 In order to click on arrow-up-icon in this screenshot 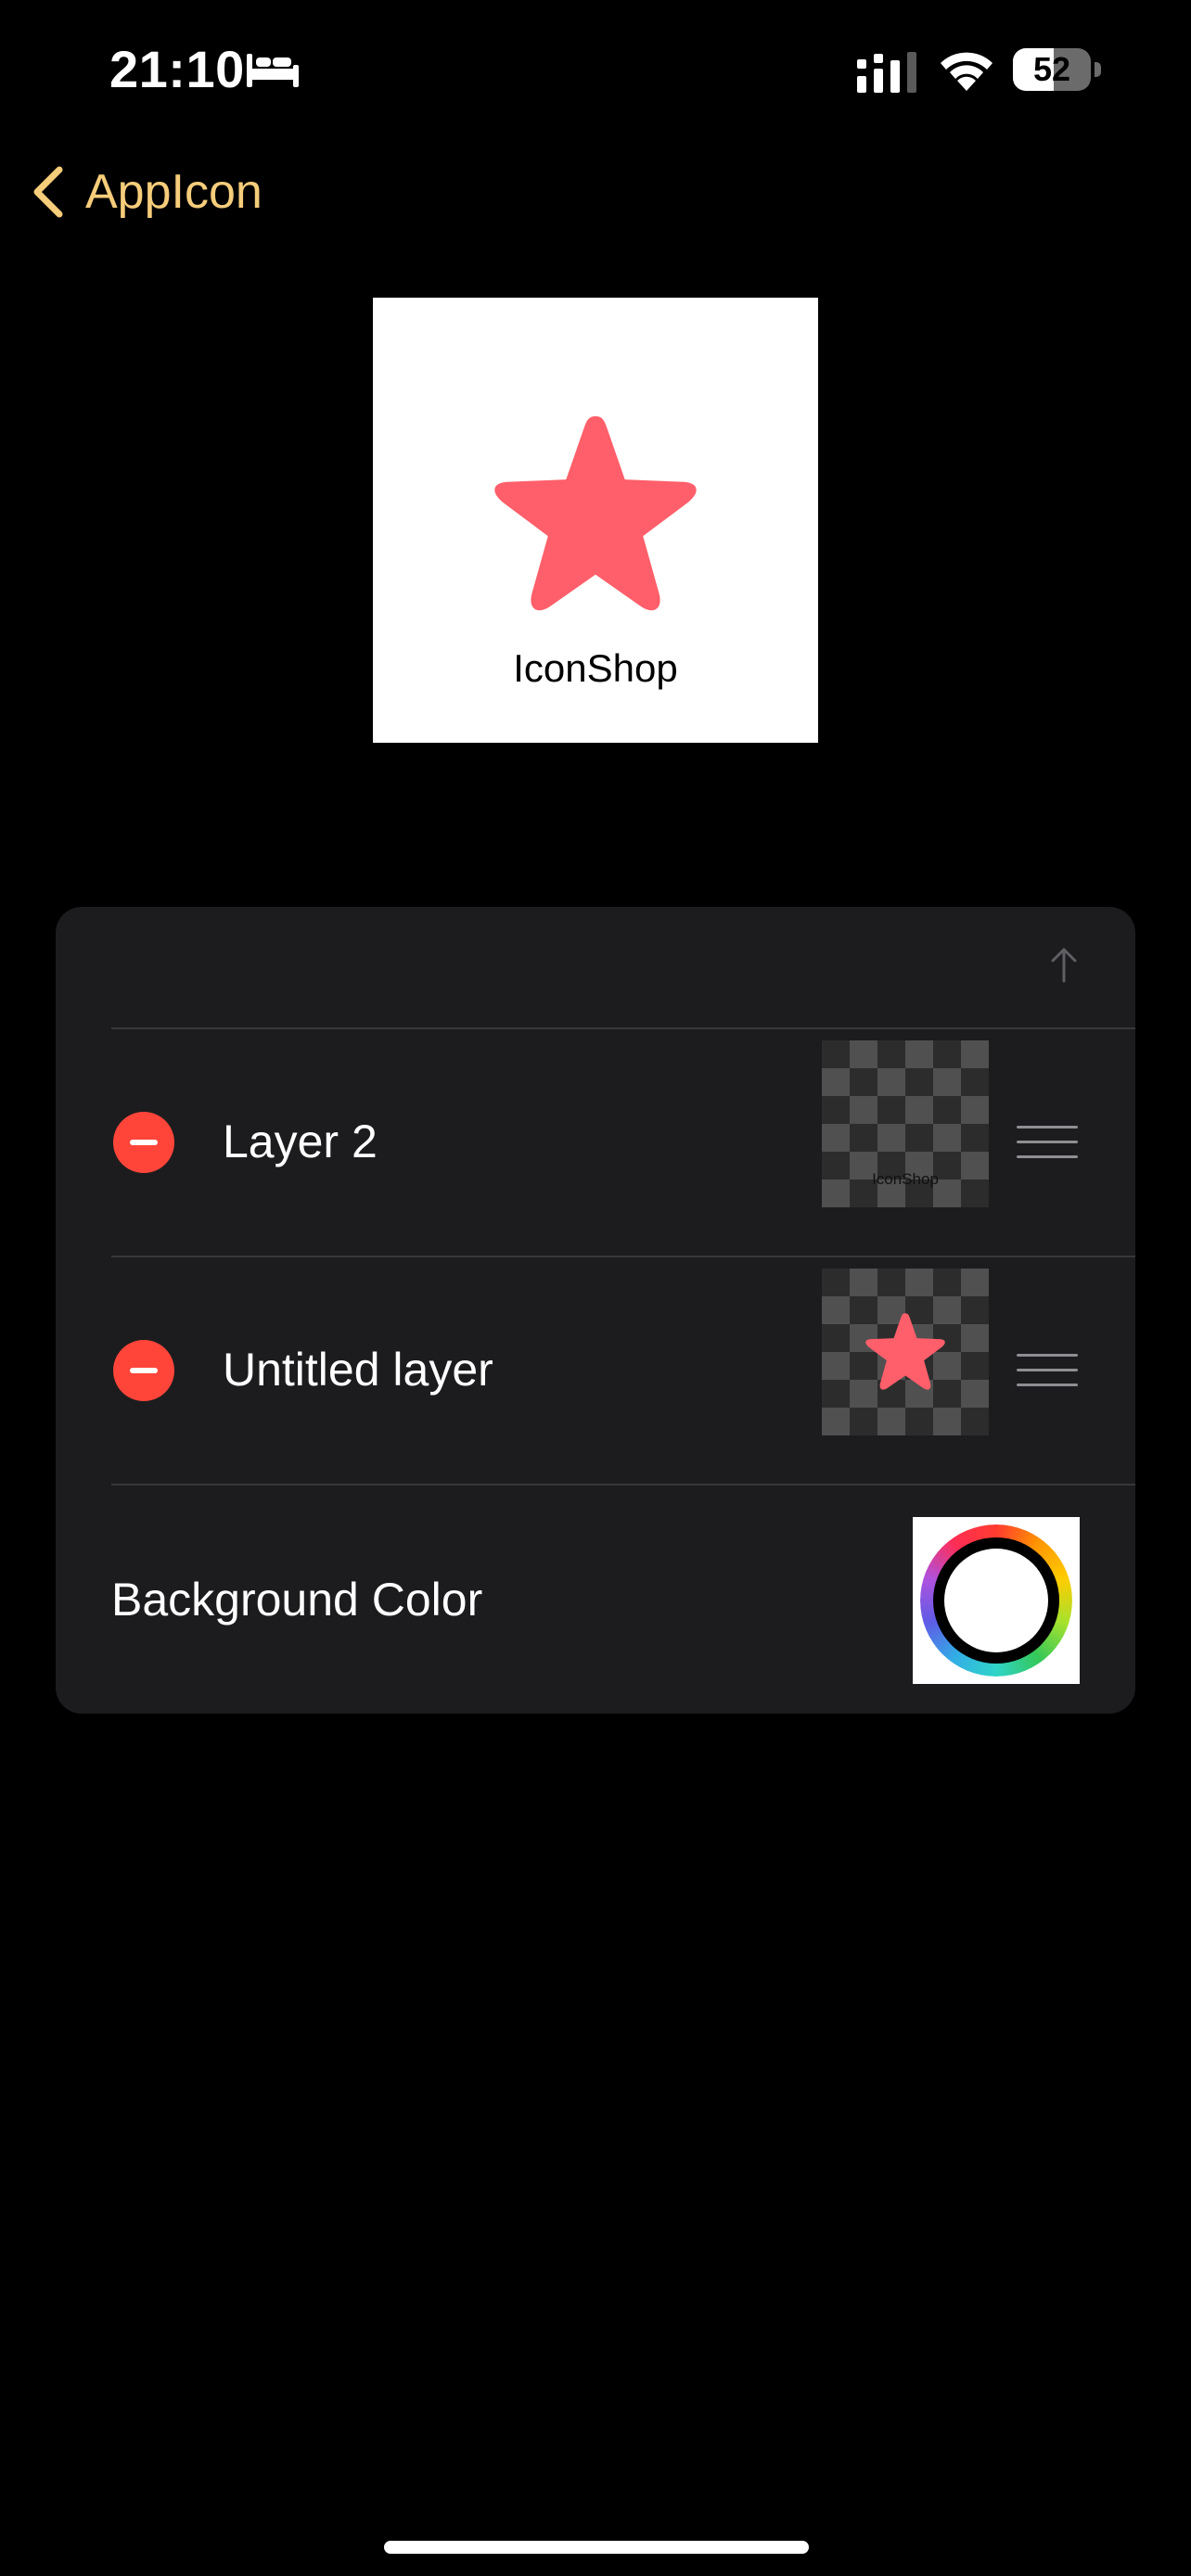, I will do `click(1064, 964)`.